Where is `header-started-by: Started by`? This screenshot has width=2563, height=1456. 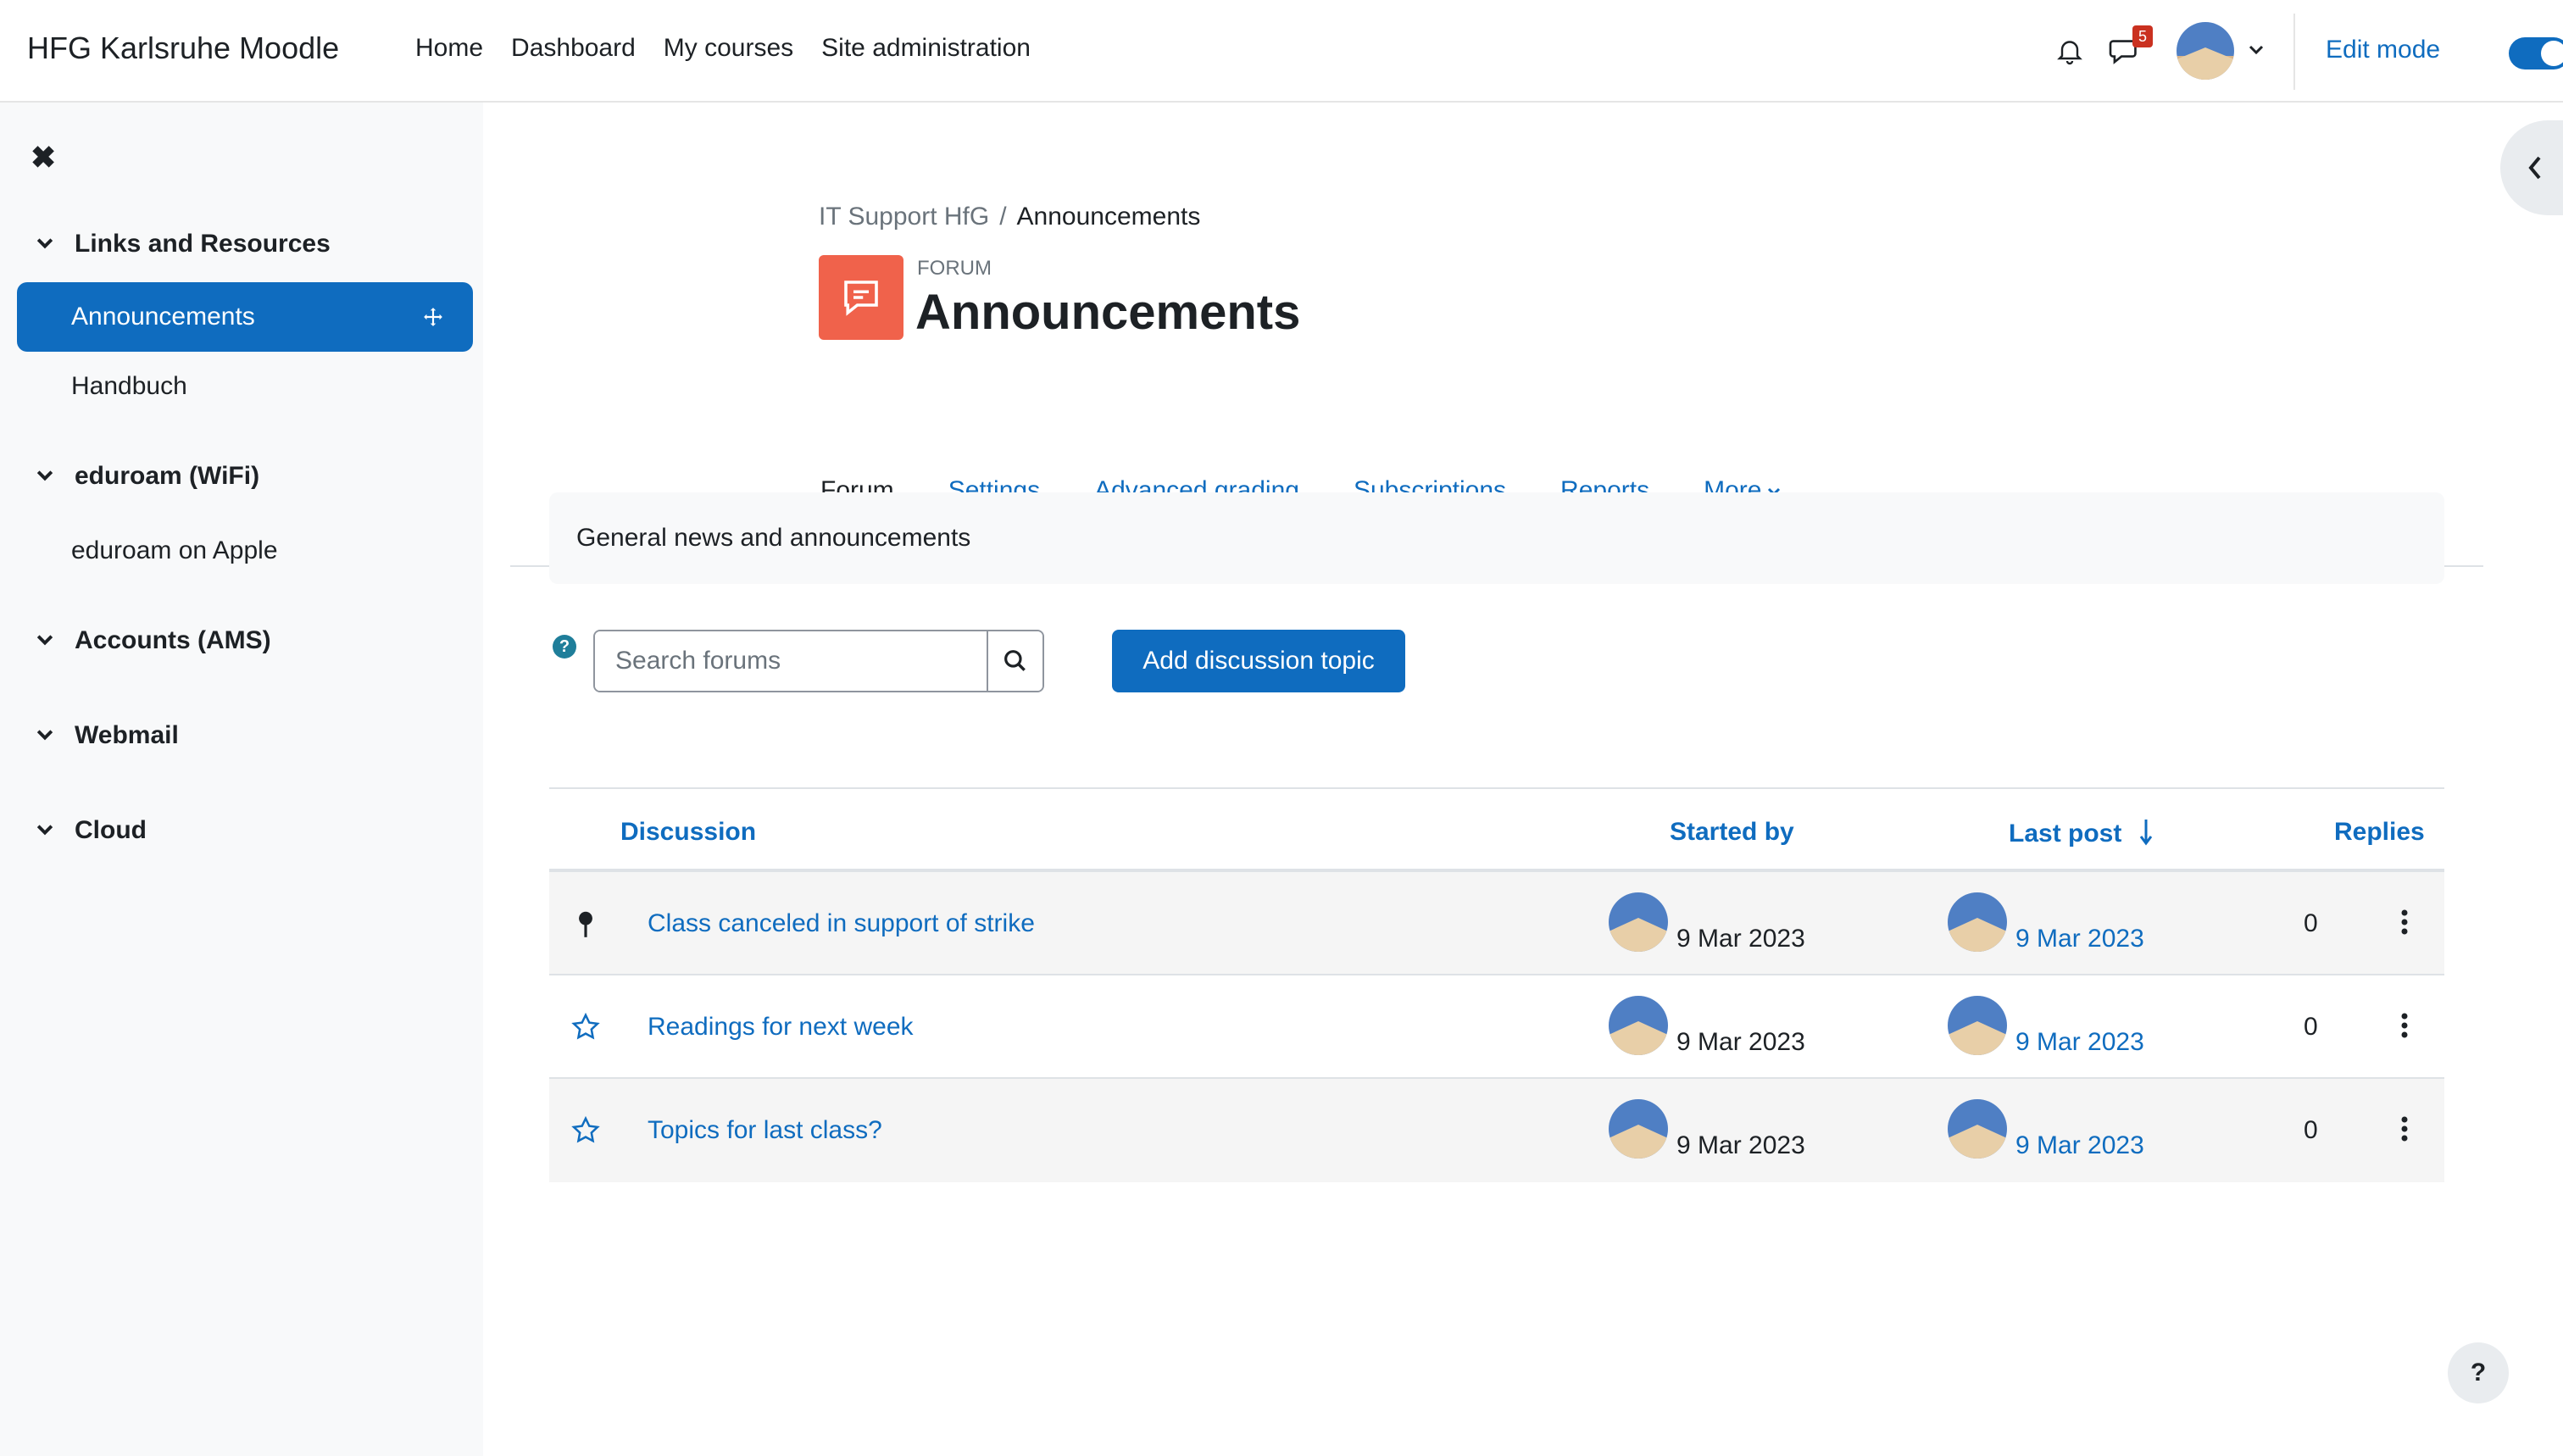 header-started-by: Started by is located at coordinates (1732, 832).